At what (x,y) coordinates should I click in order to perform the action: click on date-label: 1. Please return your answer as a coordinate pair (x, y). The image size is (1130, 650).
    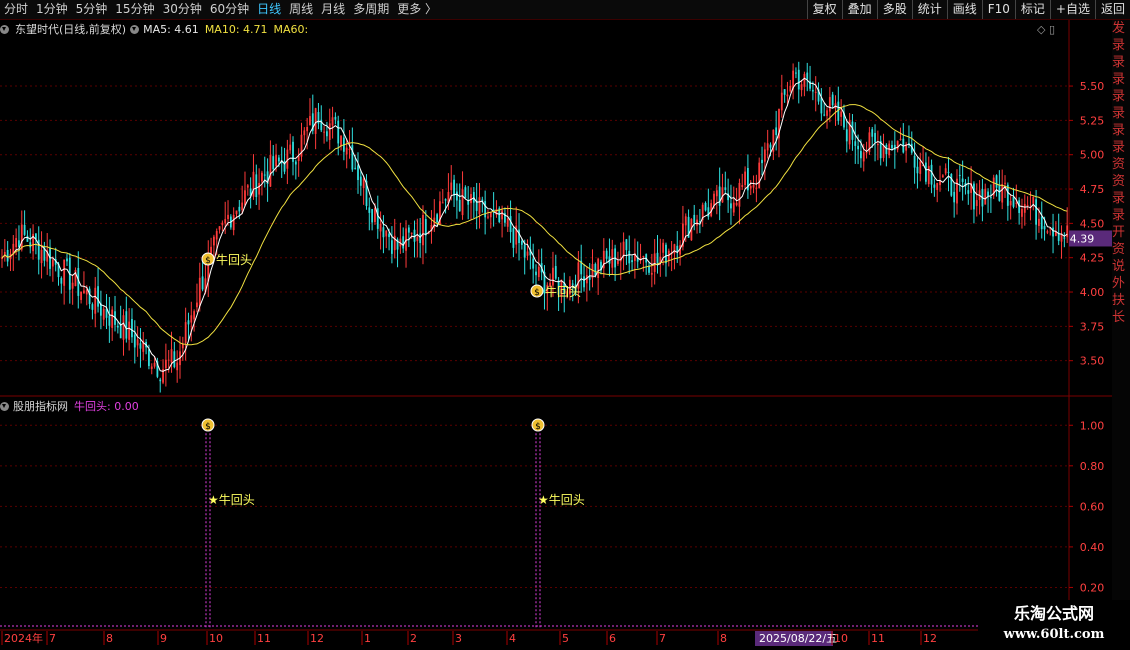
    Looking at the image, I should click on (367, 638).